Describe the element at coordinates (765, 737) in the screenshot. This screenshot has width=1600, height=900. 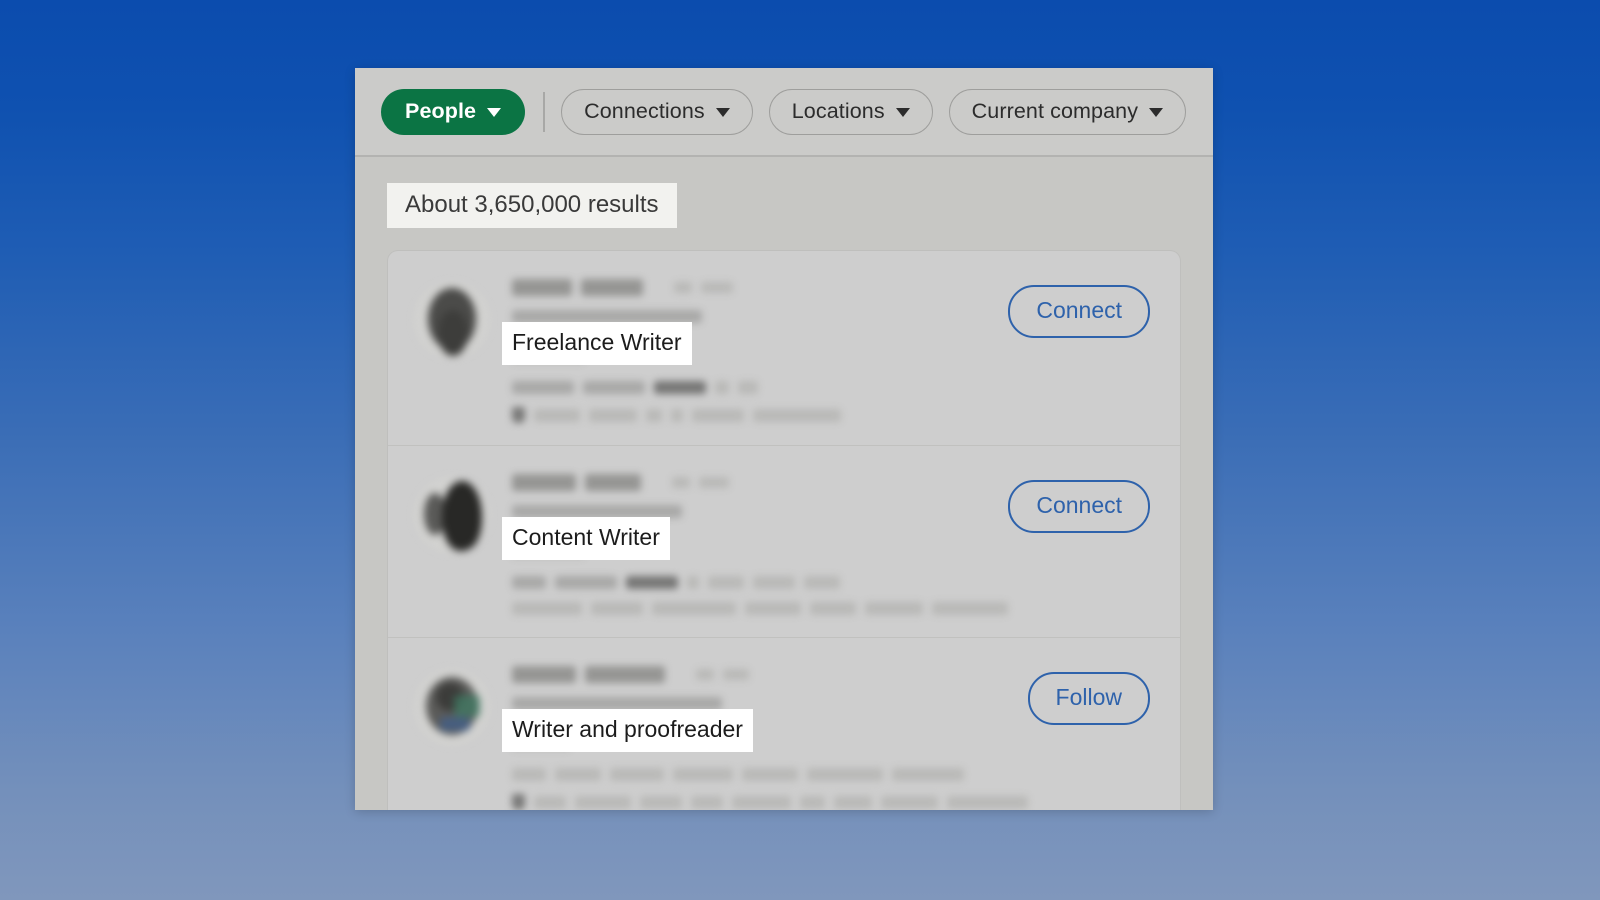
I see `result-details: Writer and proofreader` at that location.